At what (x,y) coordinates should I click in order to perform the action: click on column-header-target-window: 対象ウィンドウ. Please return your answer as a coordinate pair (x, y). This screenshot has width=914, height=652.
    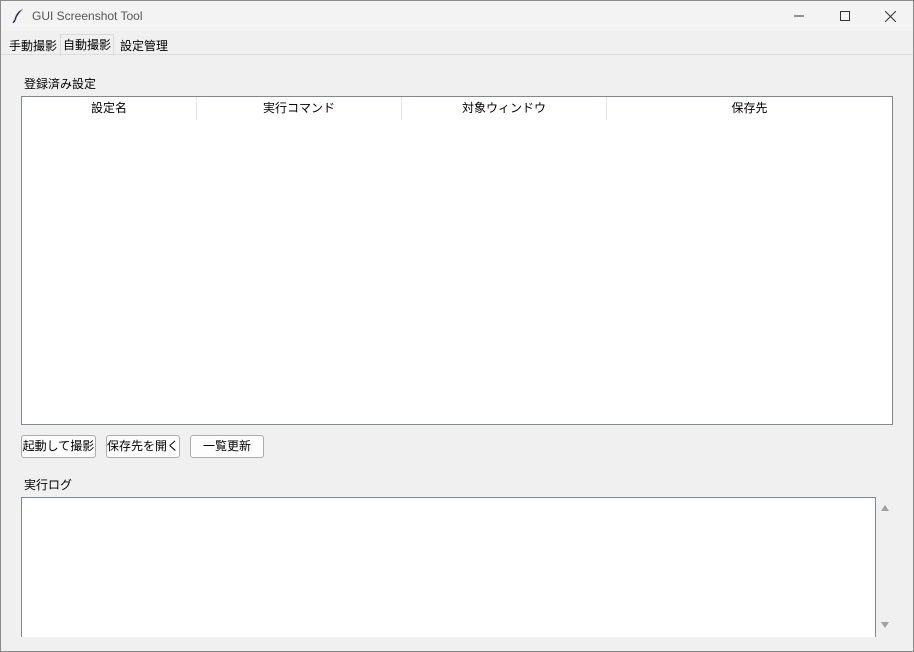
    Looking at the image, I should click on (504, 108).